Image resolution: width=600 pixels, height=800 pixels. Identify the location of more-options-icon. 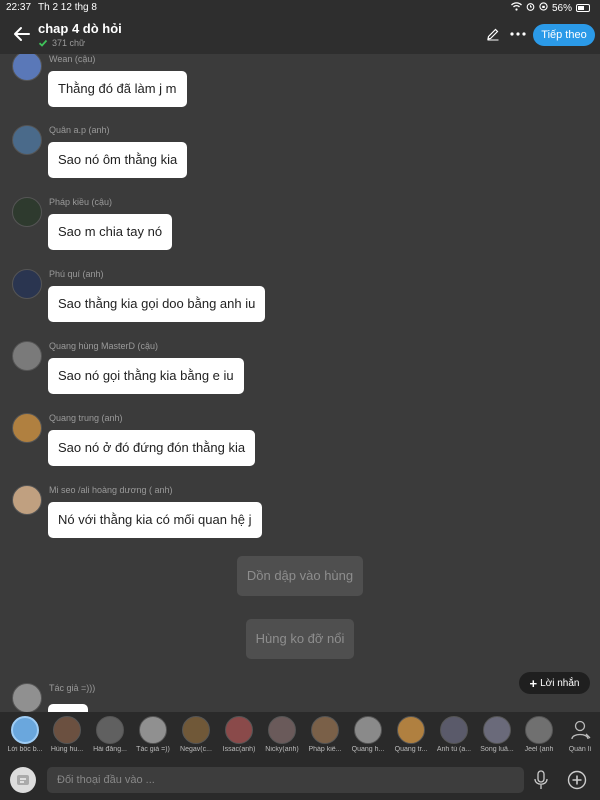
(518, 34).